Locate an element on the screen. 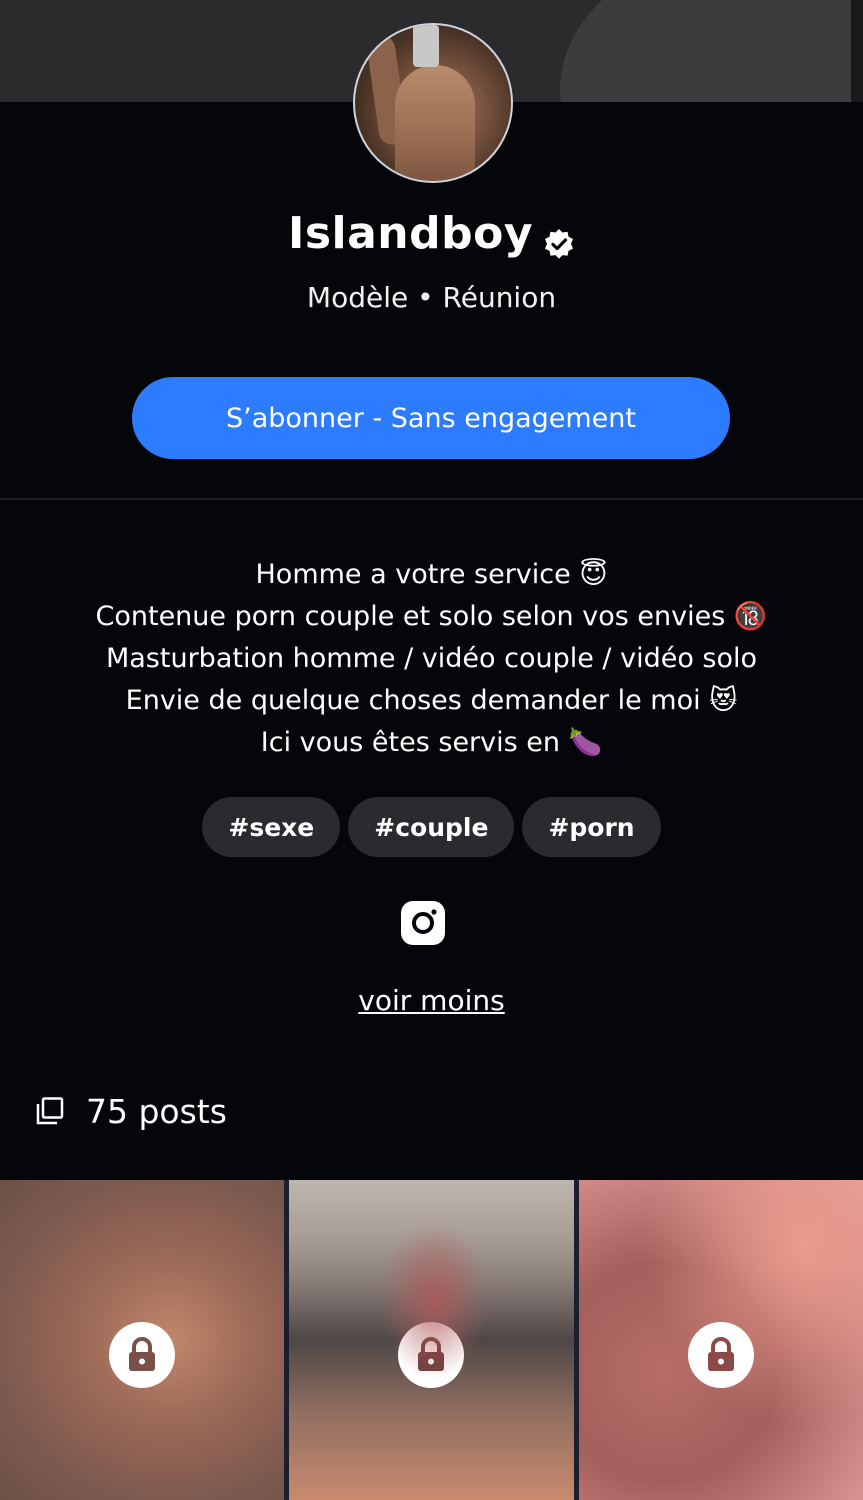  tag-porn: #porn is located at coordinates (591, 827).